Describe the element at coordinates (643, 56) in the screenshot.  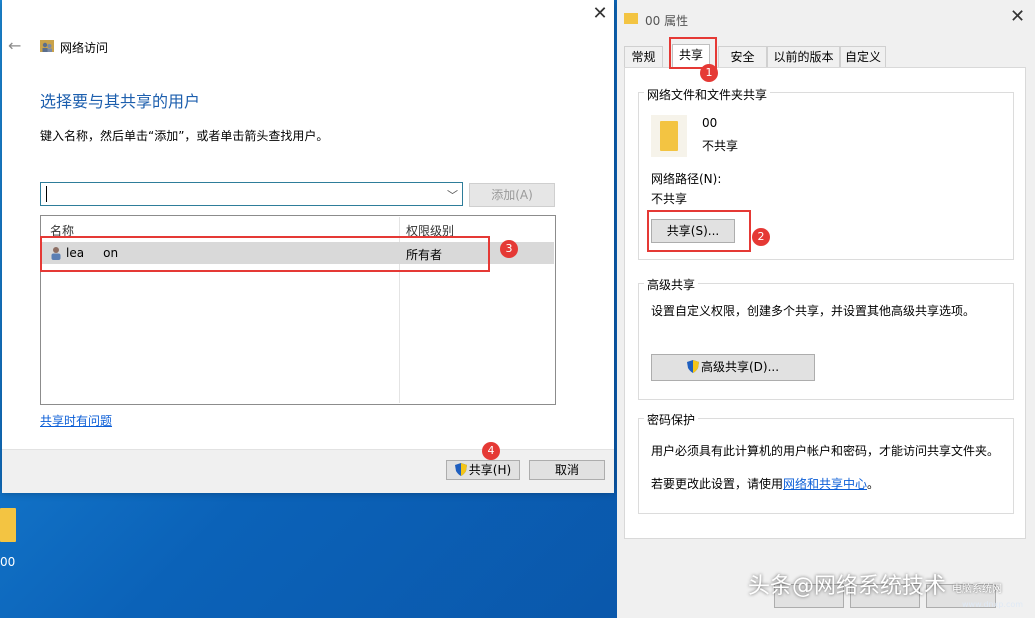
I see `tab-general: 常规` at that location.